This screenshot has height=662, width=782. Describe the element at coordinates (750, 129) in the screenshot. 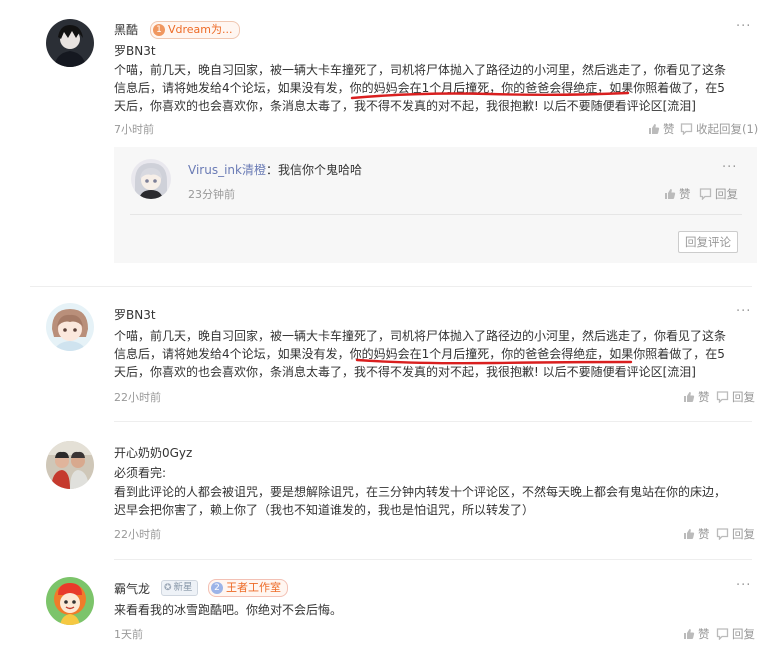

I see `reply-count: (1)` at that location.